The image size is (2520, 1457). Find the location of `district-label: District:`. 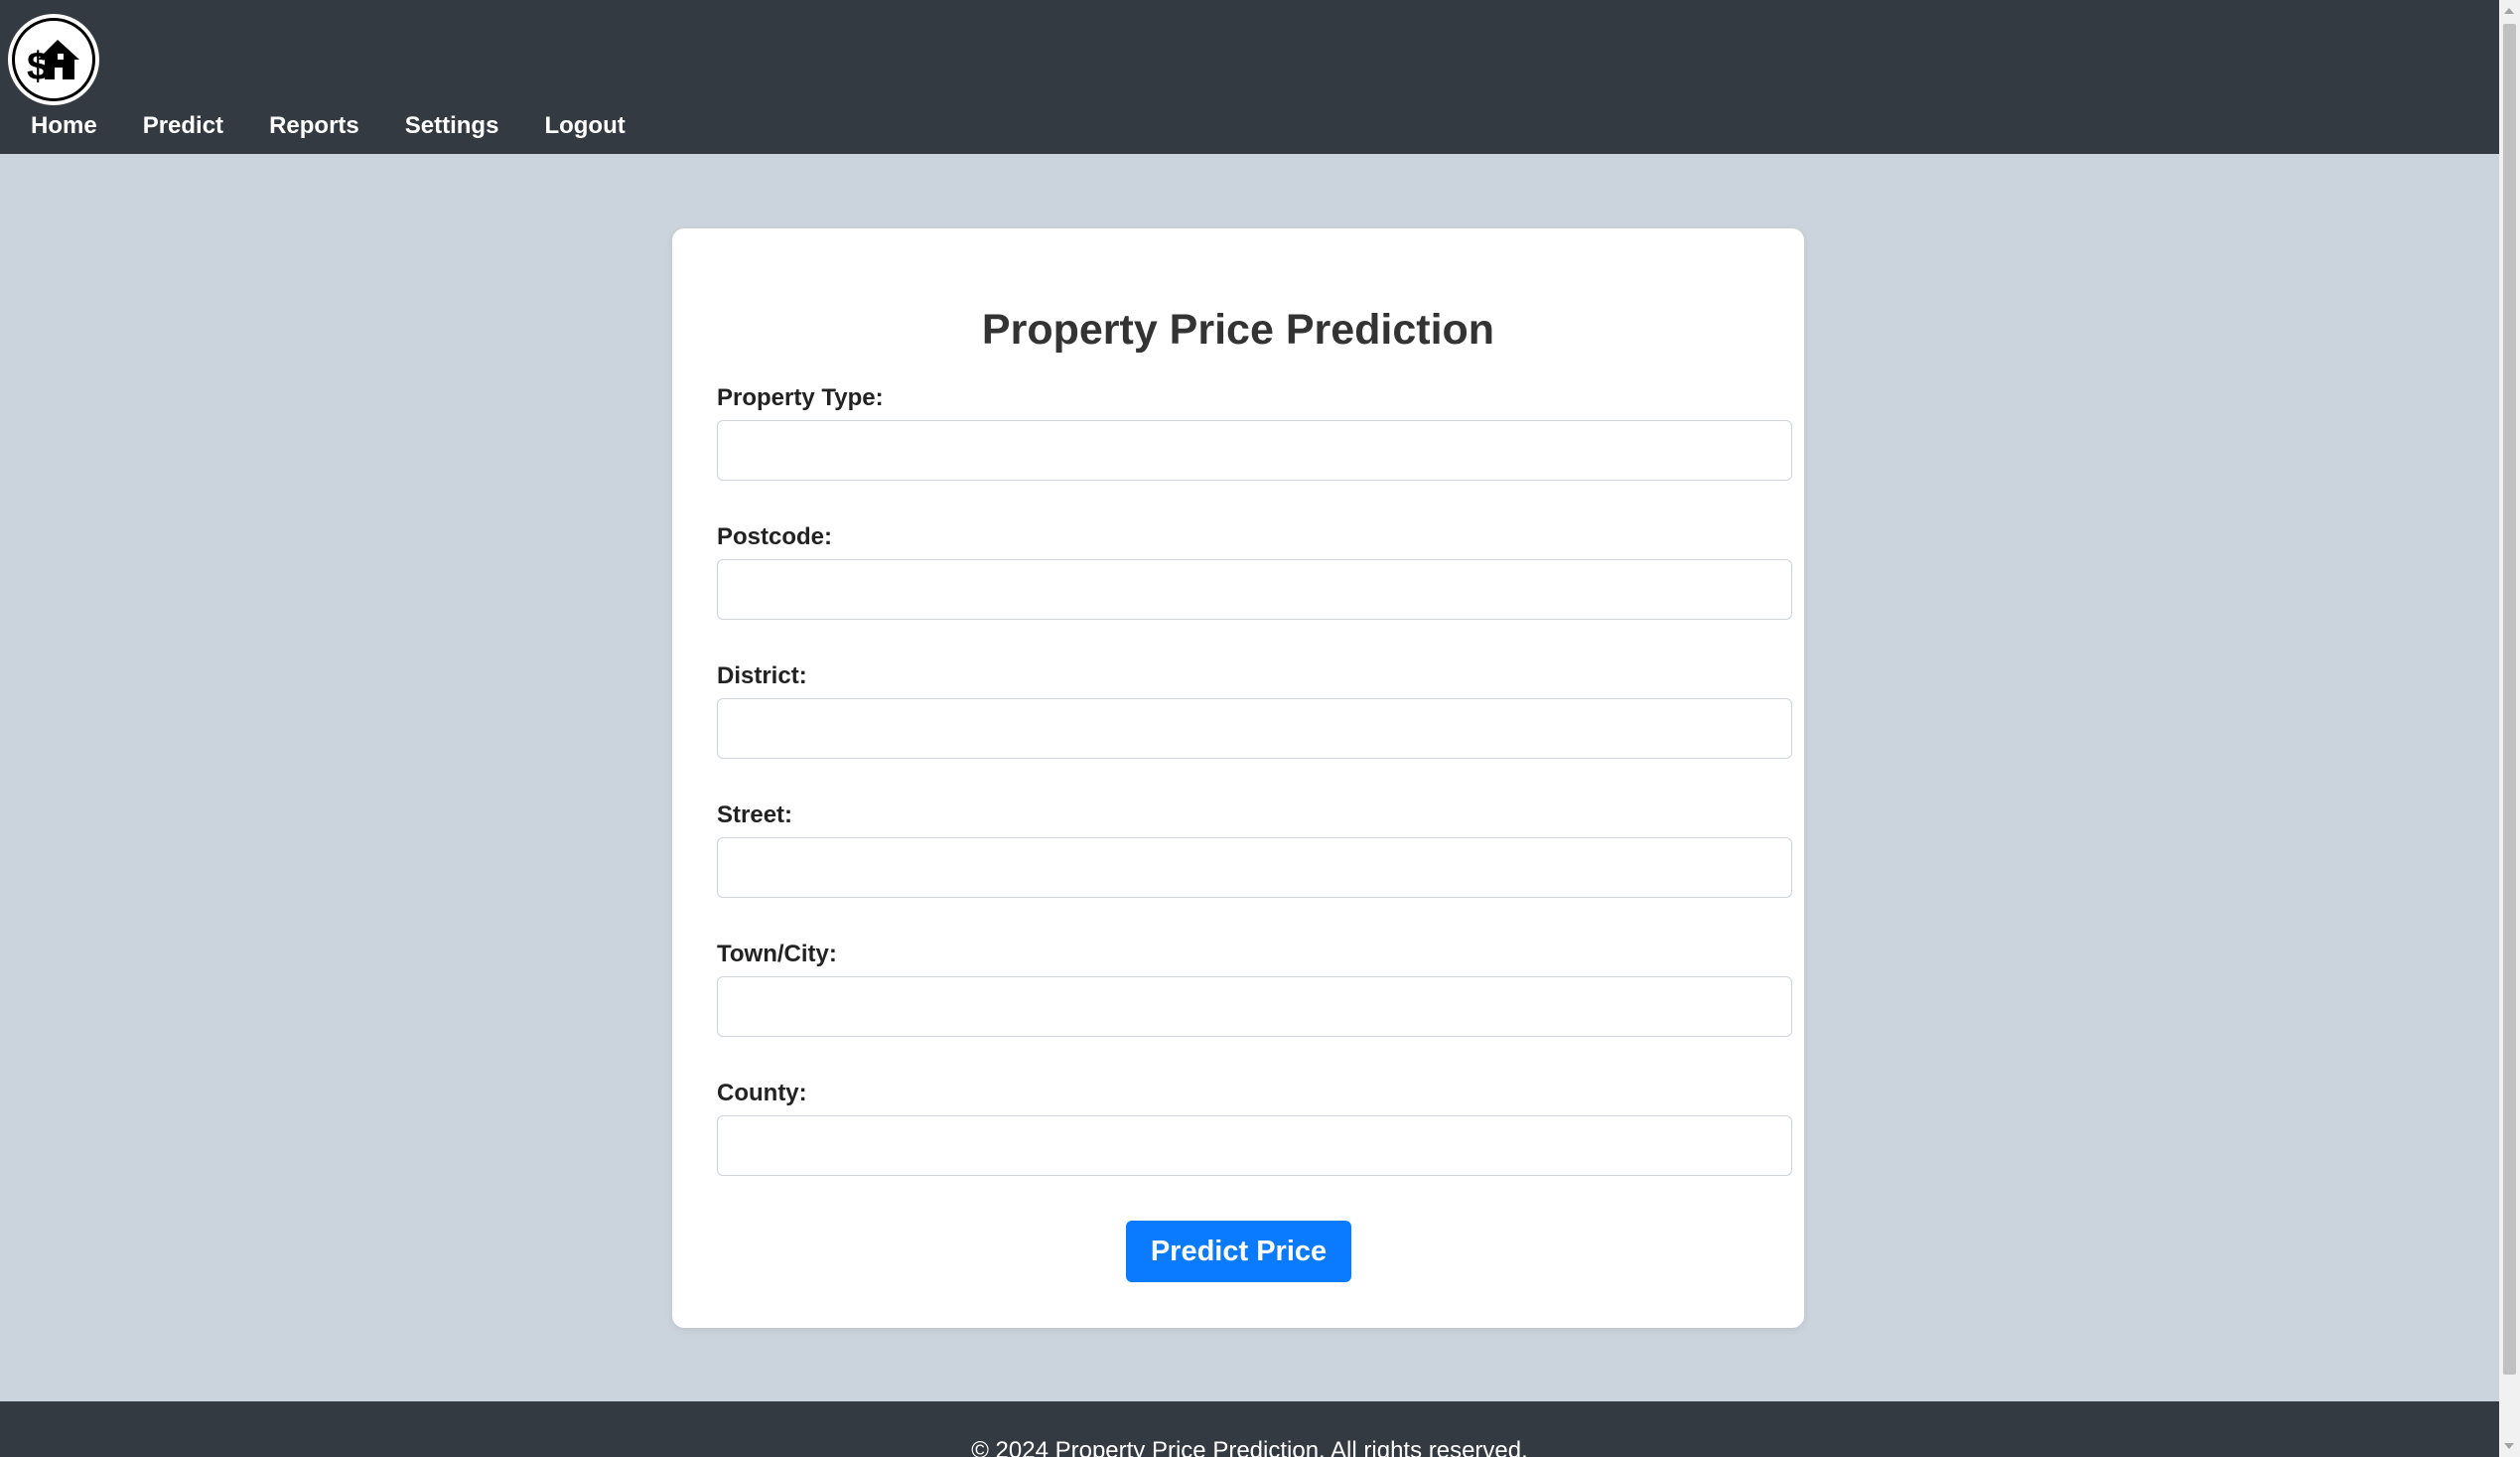

district-label: District: is located at coordinates (762, 676).